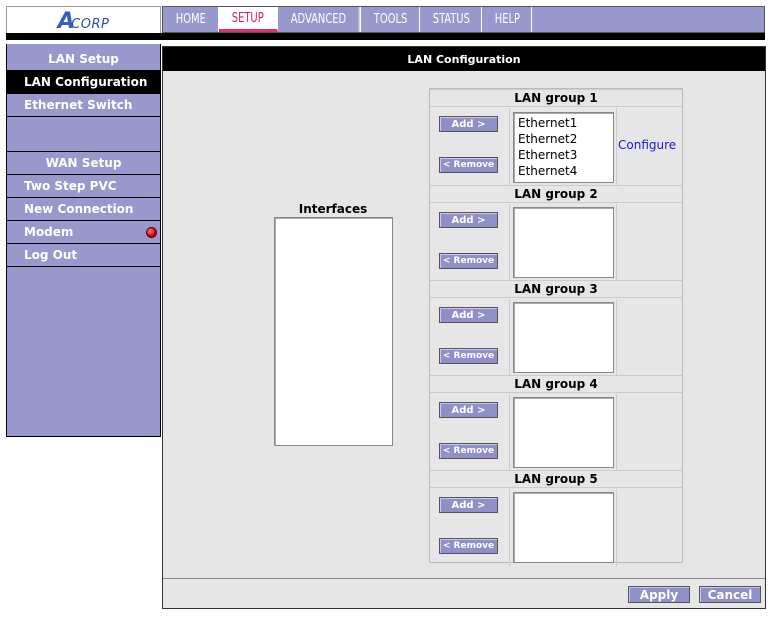 This screenshot has width=773, height=619. What do you see at coordinates (565, 171) in the screenshot?
I see `list-item: Ethernet4` at bounding box center [565, 171].